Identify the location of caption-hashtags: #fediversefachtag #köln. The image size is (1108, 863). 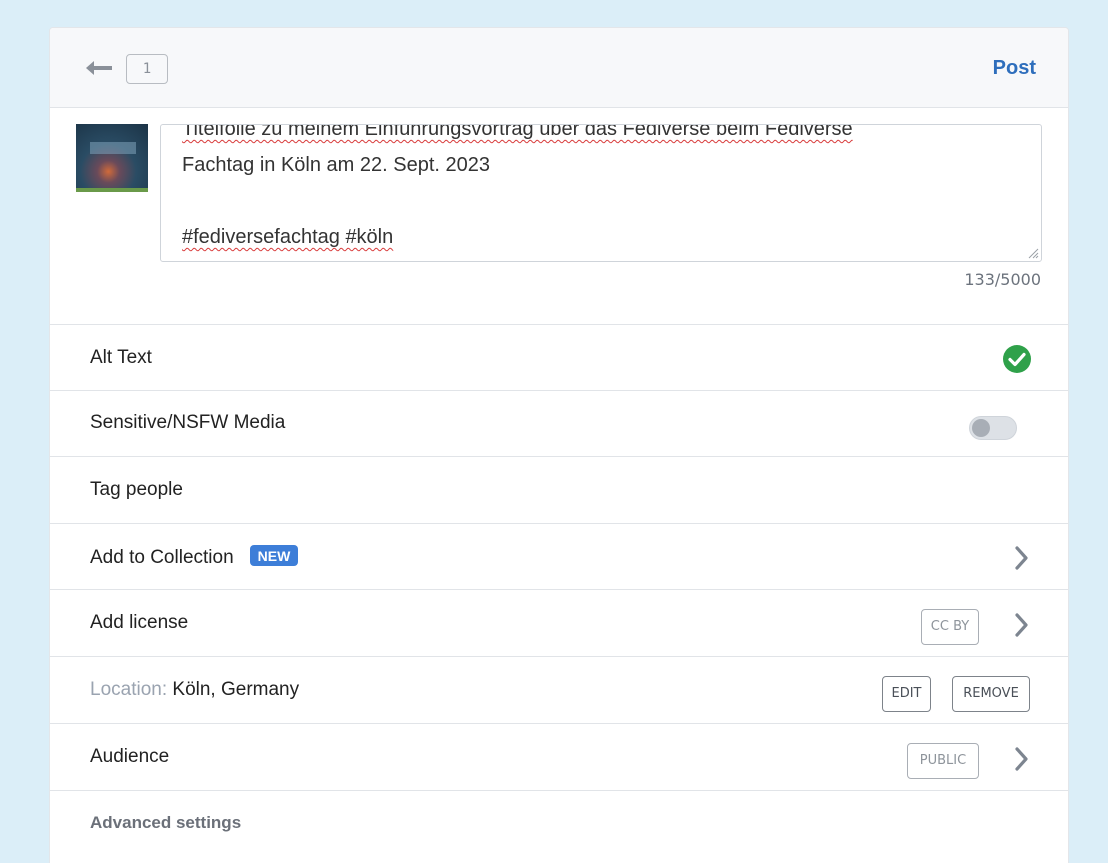
(288, 237).